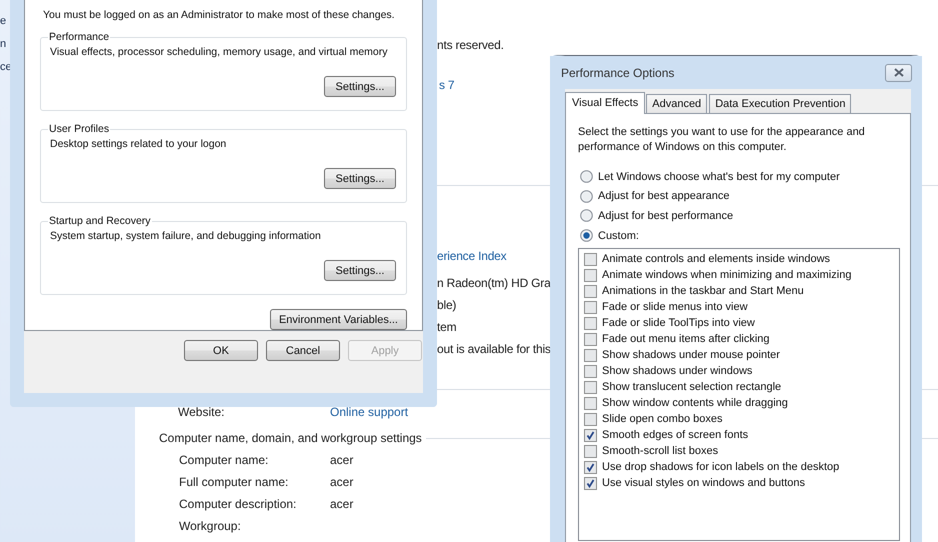 The height and width of the screenshot is (542, 938). Describe the element at coordinates (219, 52) in the screenshot. I see `group-description: Visual effects, processor scheduling, memory usage, and virtual memory` at that location.